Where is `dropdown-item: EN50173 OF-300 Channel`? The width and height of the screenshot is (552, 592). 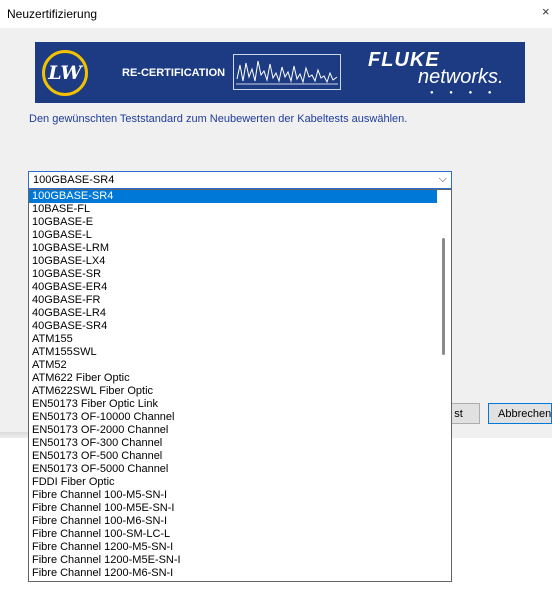
dropdown-item: EN50173 OF-300 Channel is located at coordinates (233, 443).